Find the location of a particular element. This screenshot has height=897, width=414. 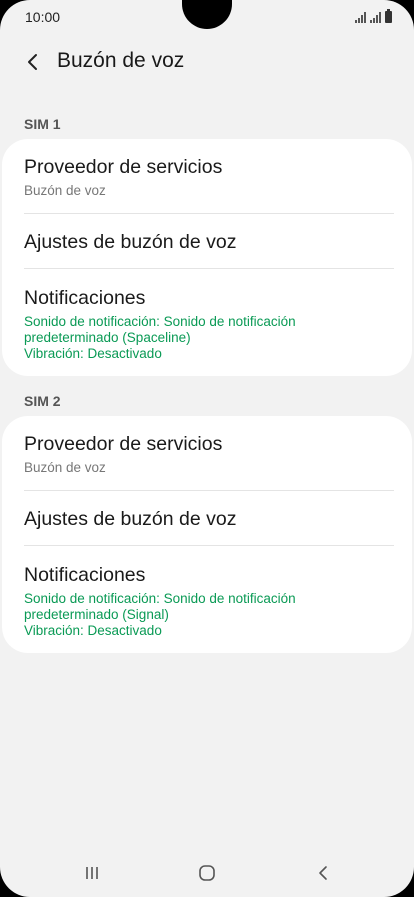

sim2-service-provider-item: Proveedor de servicios Buzón de voz is located at coordinates (218, 454).